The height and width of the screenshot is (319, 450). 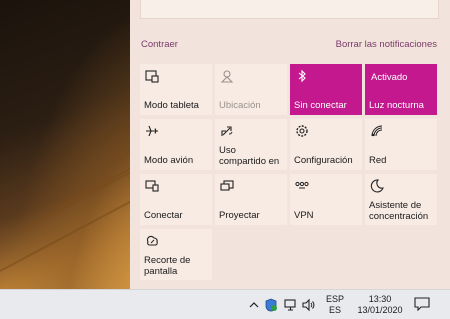 I want to click on collapse-link: Contraer, so click(x=159, y=44).